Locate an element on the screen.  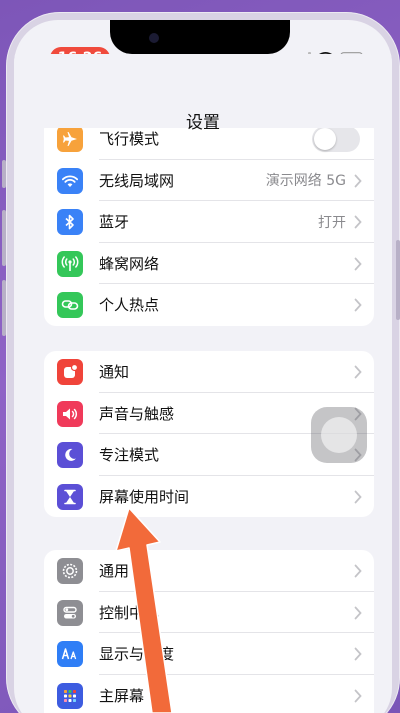
annotation-arrow-icon is located at coordinates (144, 610).